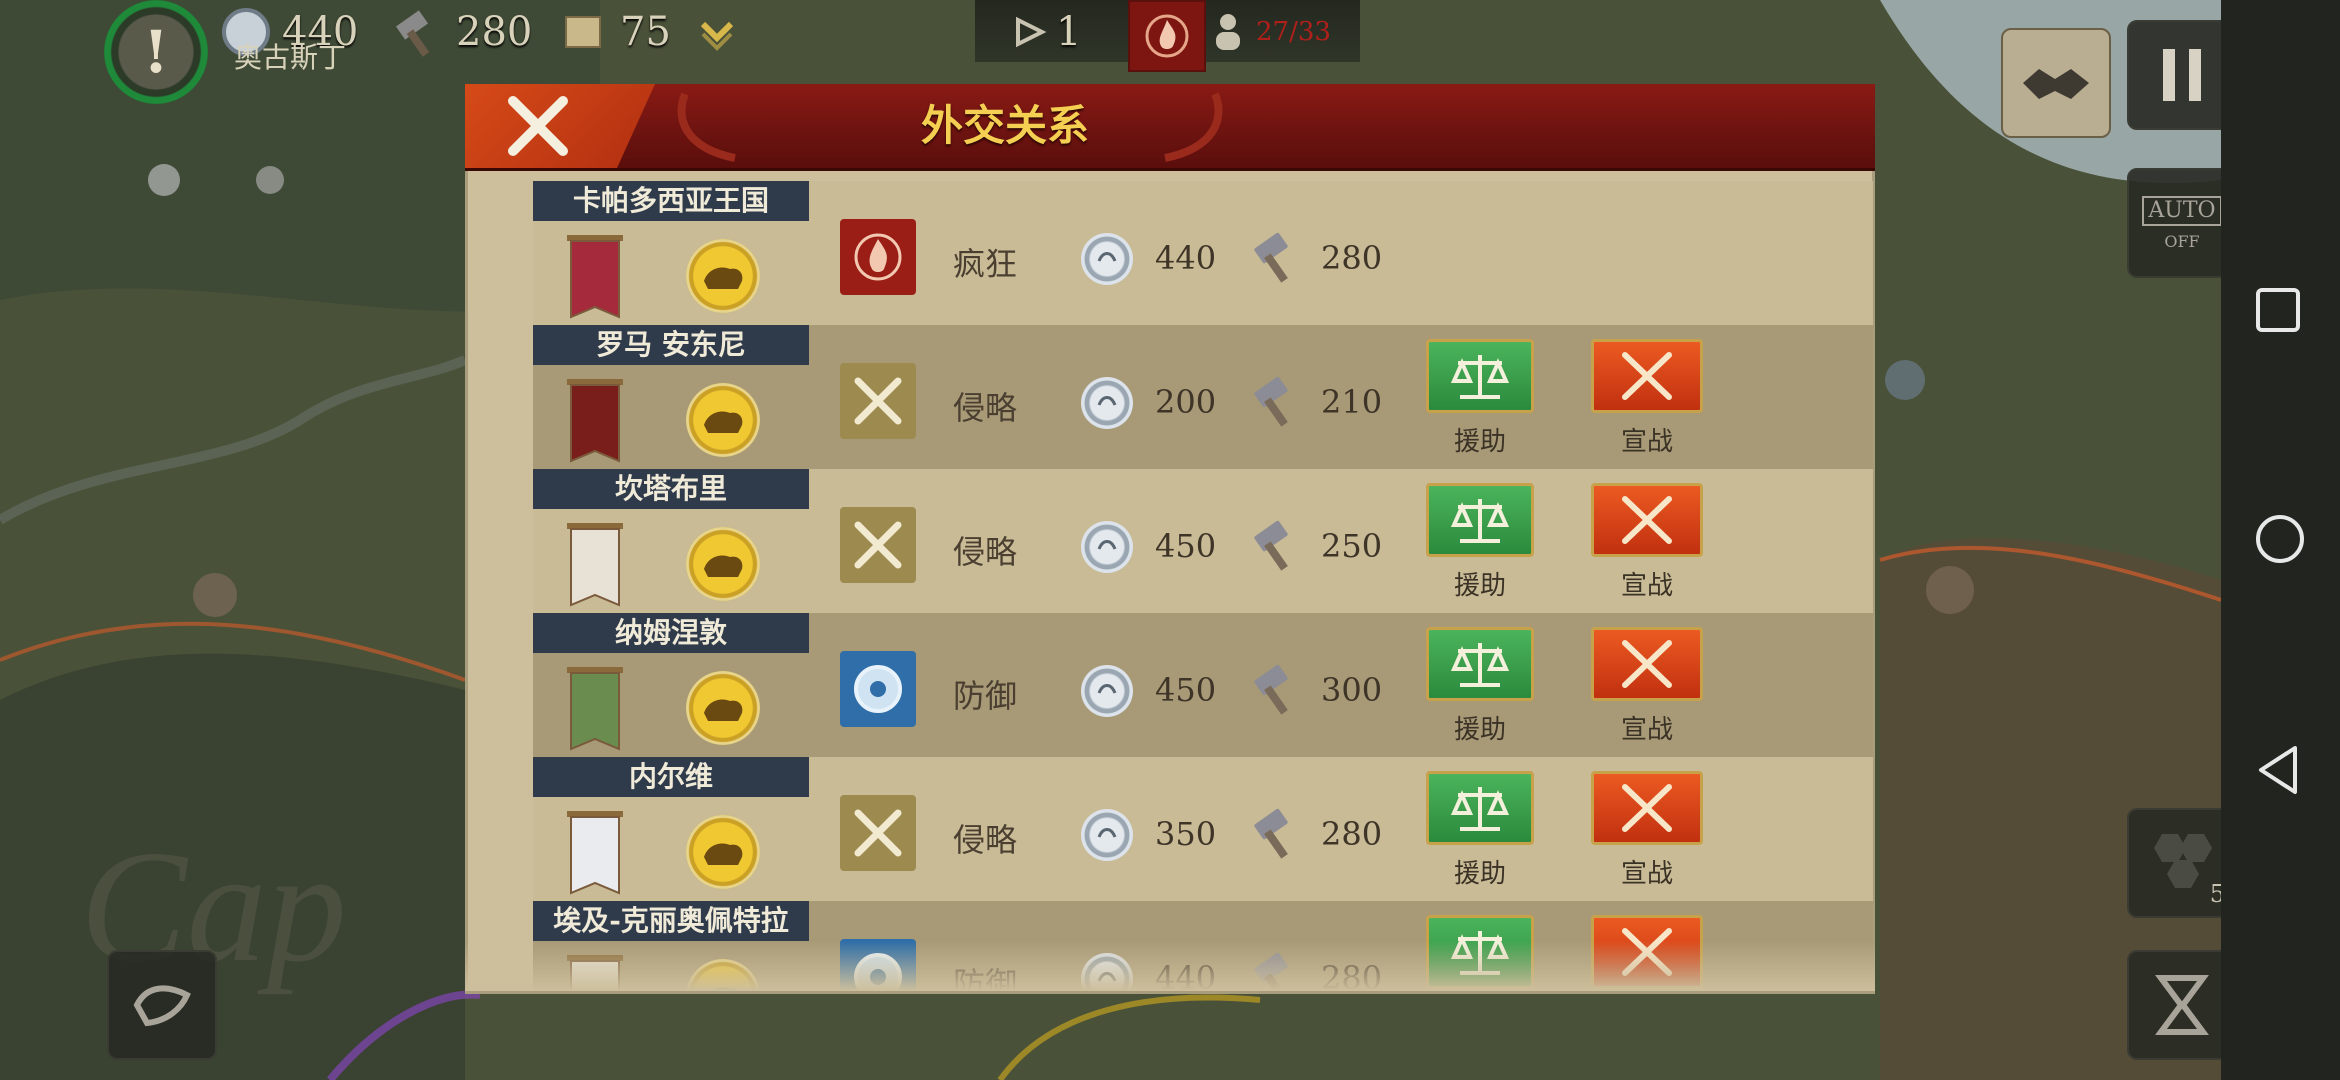 This screenshot has height=1080, width=2340. I want to click on nation-row: 卡帕多西亚王国疯狂 440 280, so click(1203, 253).